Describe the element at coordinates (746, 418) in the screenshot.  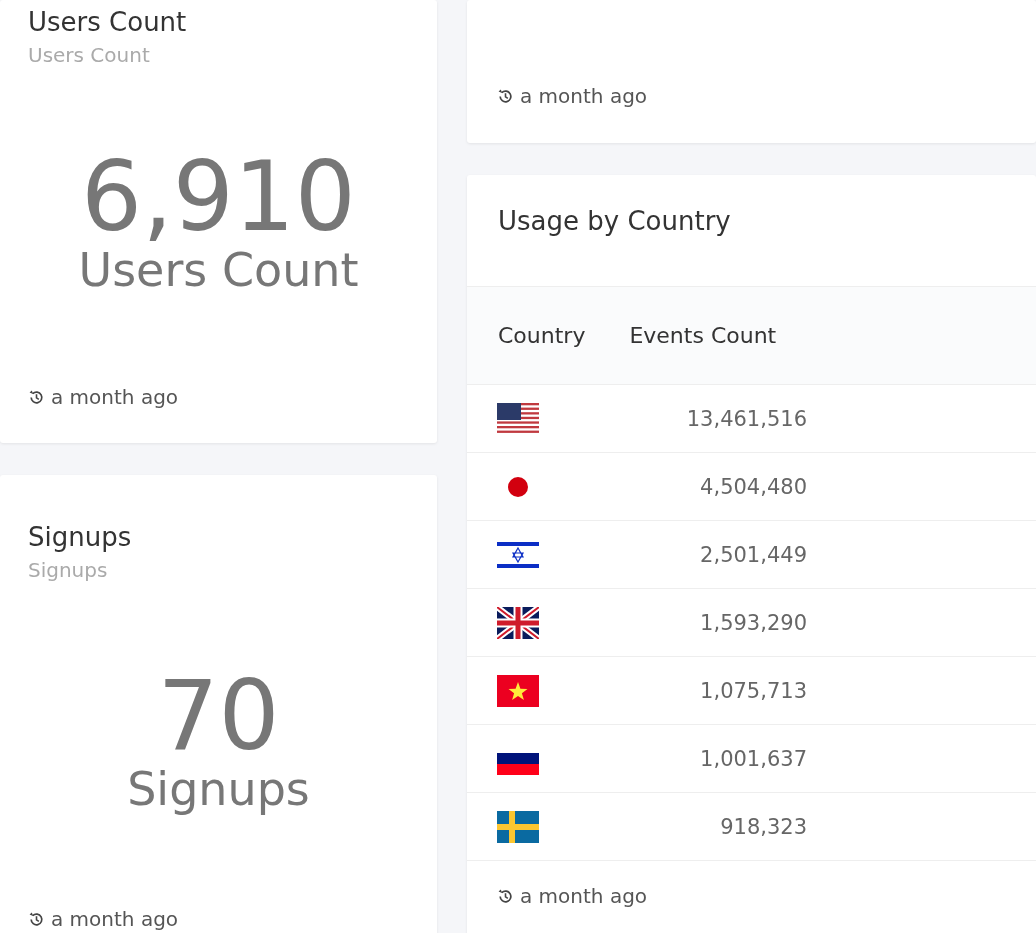
I see `table-cell-text: 13,461,516` at that location.